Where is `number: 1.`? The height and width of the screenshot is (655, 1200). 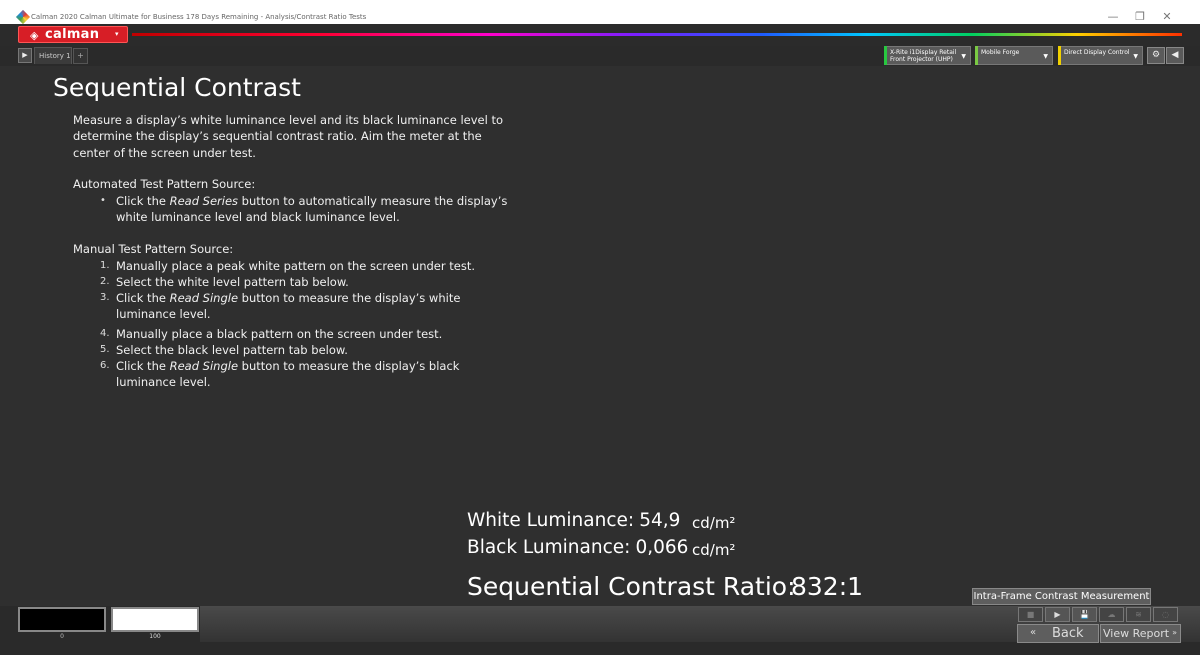
number: 1. is located at coordinates (105, 265).